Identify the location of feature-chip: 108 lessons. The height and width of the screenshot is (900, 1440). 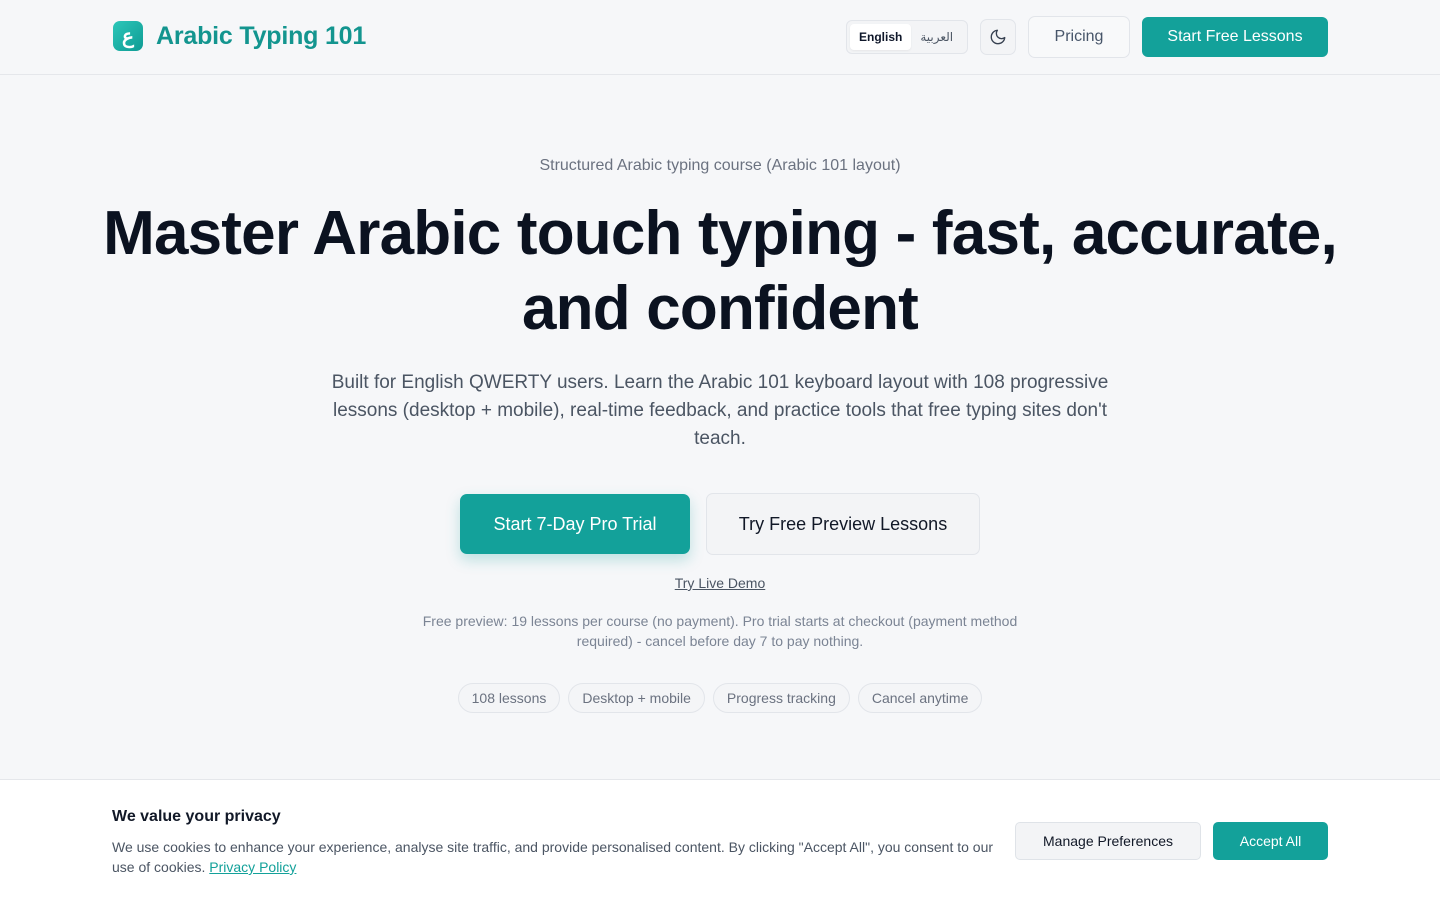
(509, 698).